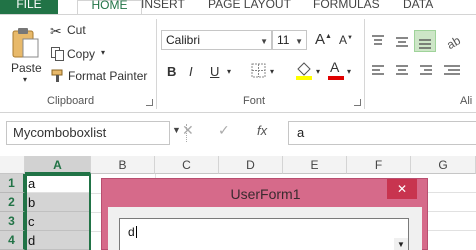 The width and height of the screenshot is (476, 250). What do you see at coordinates (131, 232) in the screenshot?
I see `combobox-value: d` at bounding box center [131, 232].